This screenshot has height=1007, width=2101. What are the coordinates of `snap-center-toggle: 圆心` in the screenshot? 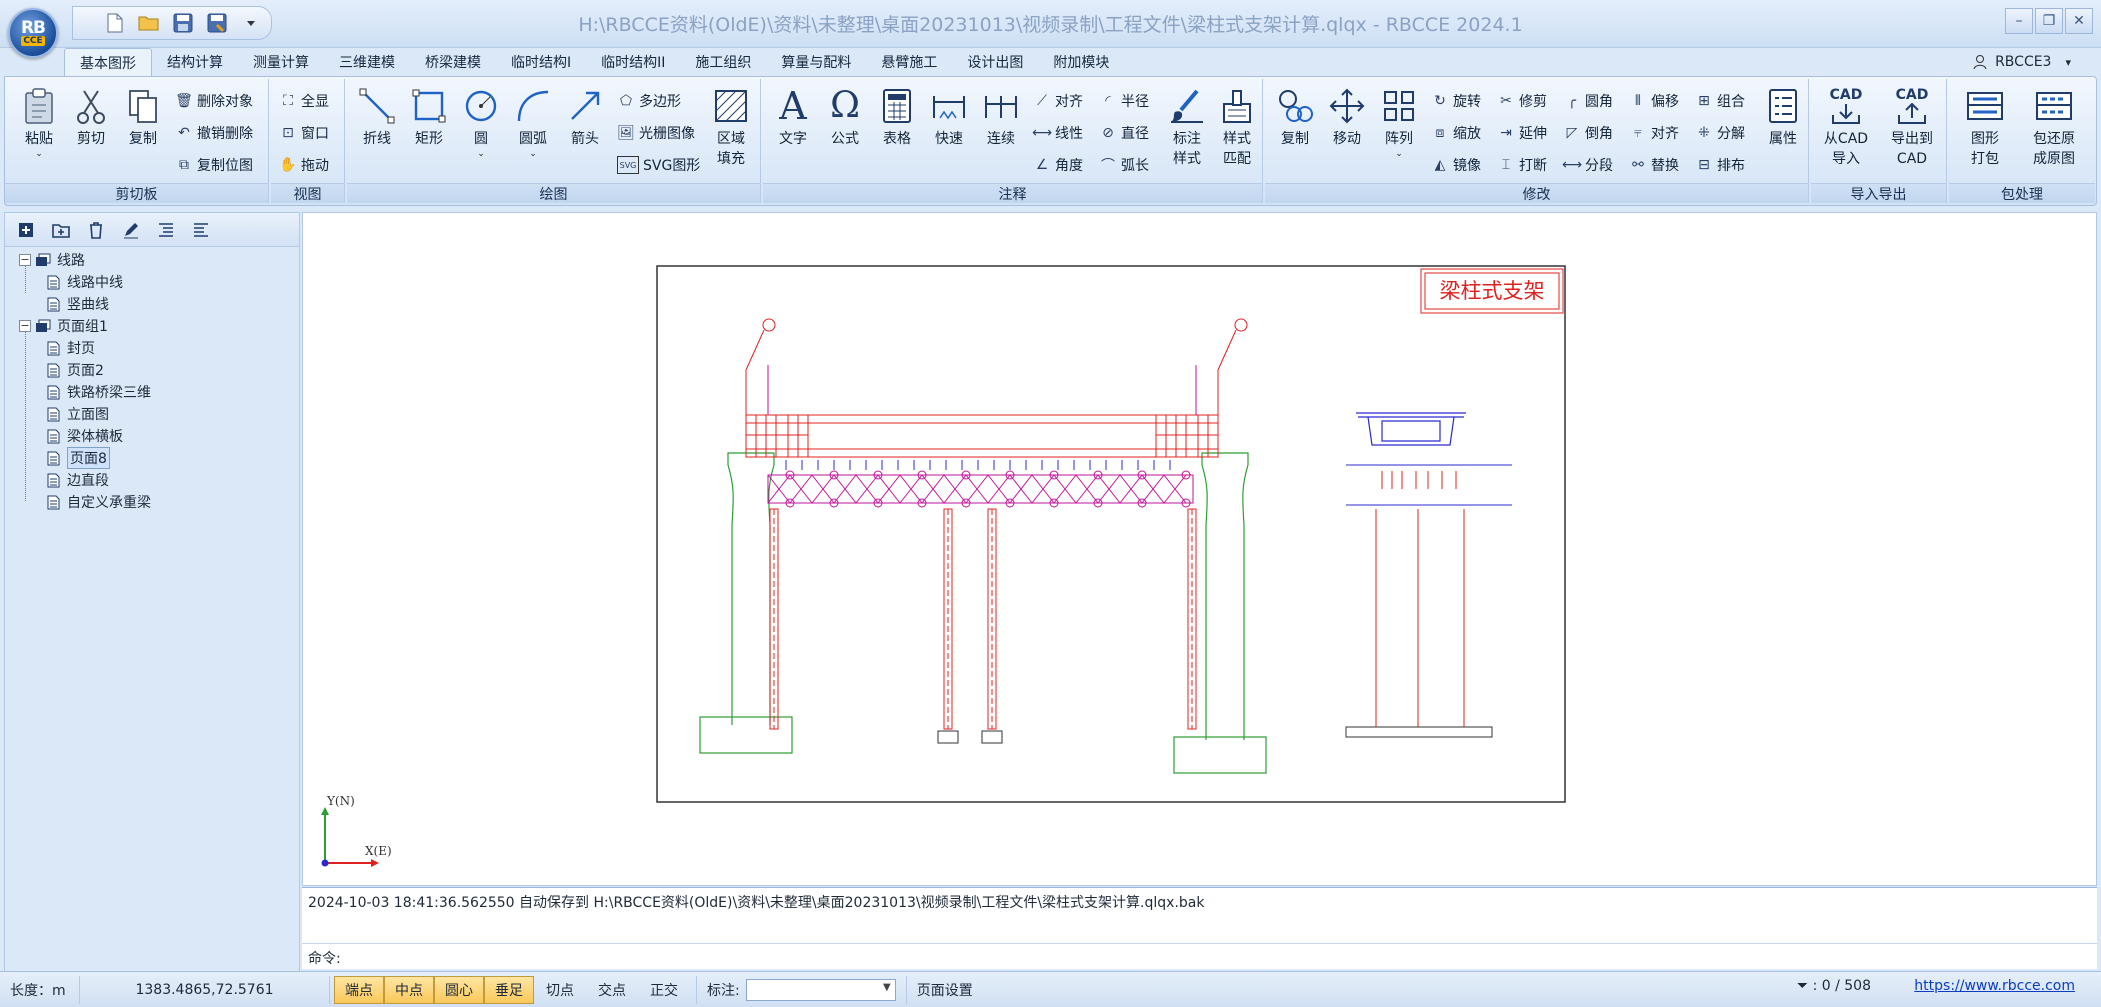 It's located at (459, 989).